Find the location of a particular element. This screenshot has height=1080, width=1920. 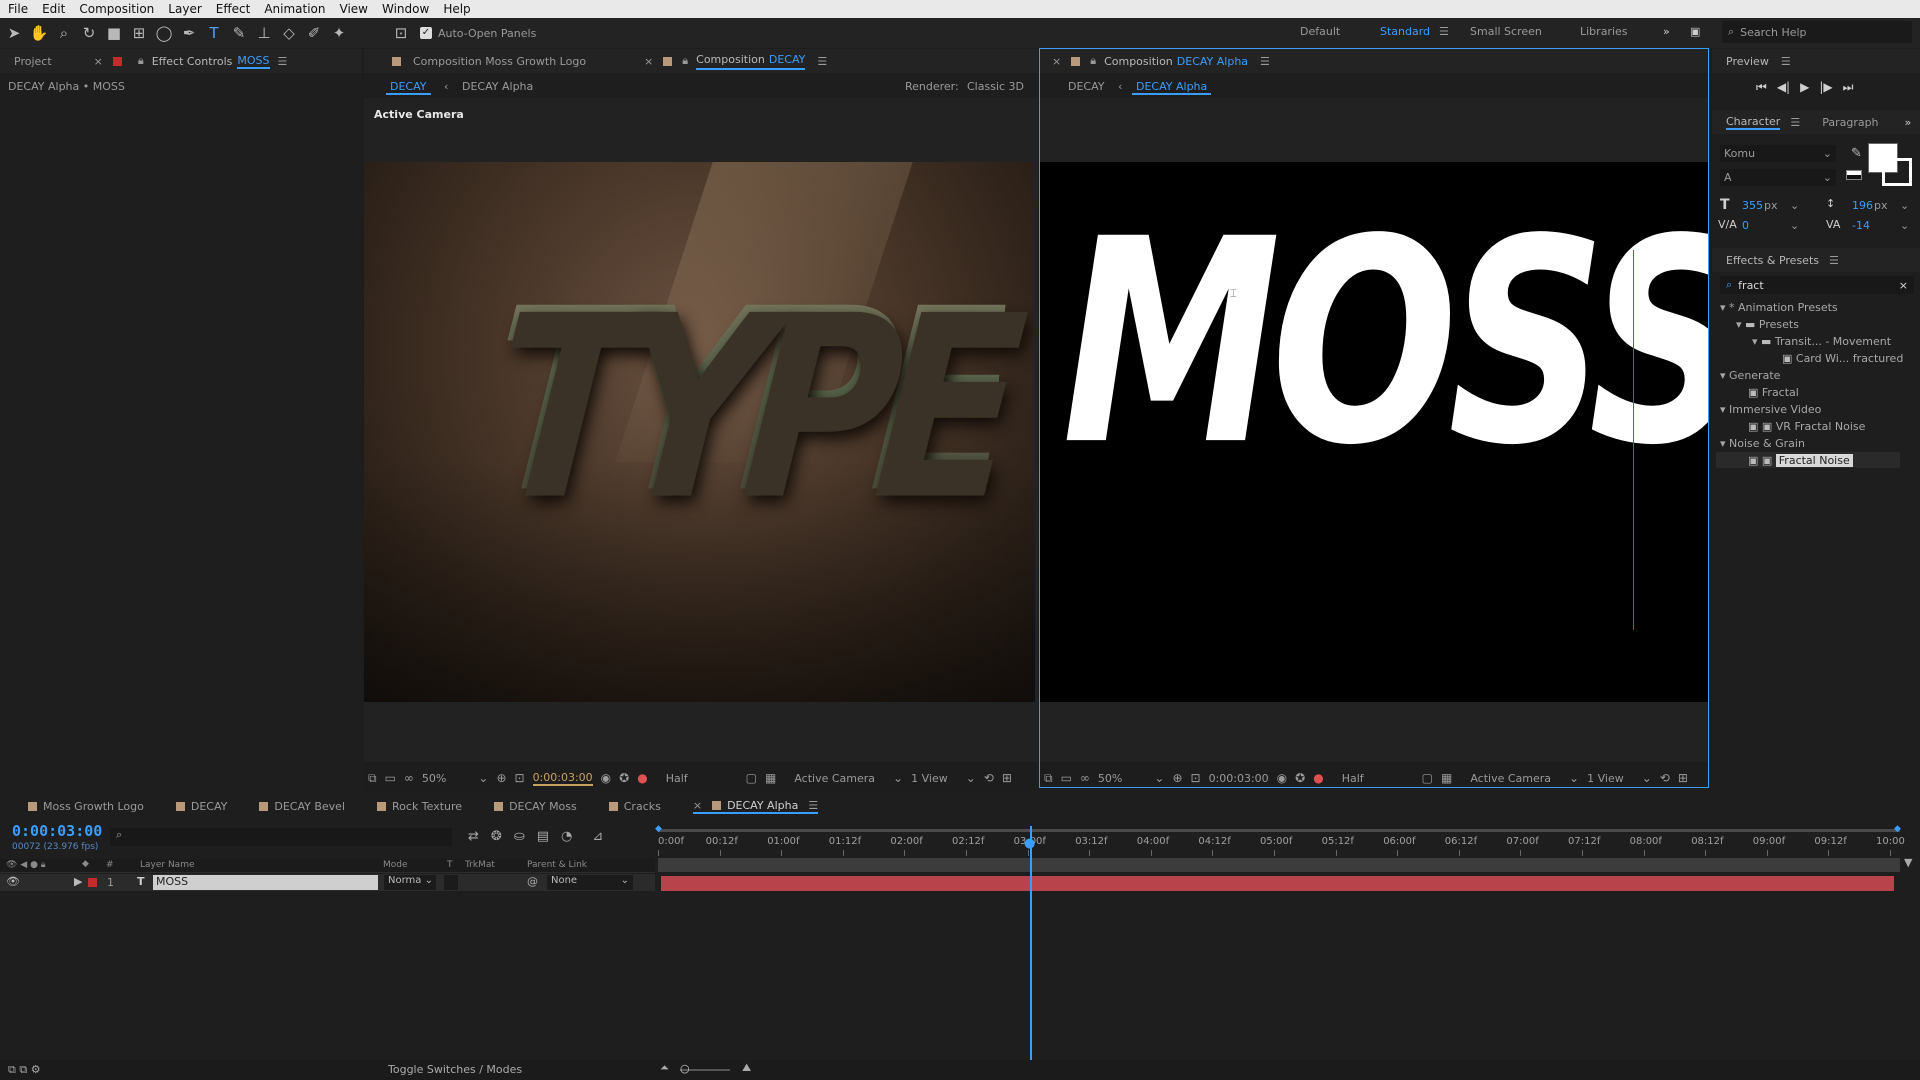

previous-frame-icon: ◀︎| is located at coordinates (1783, 87).